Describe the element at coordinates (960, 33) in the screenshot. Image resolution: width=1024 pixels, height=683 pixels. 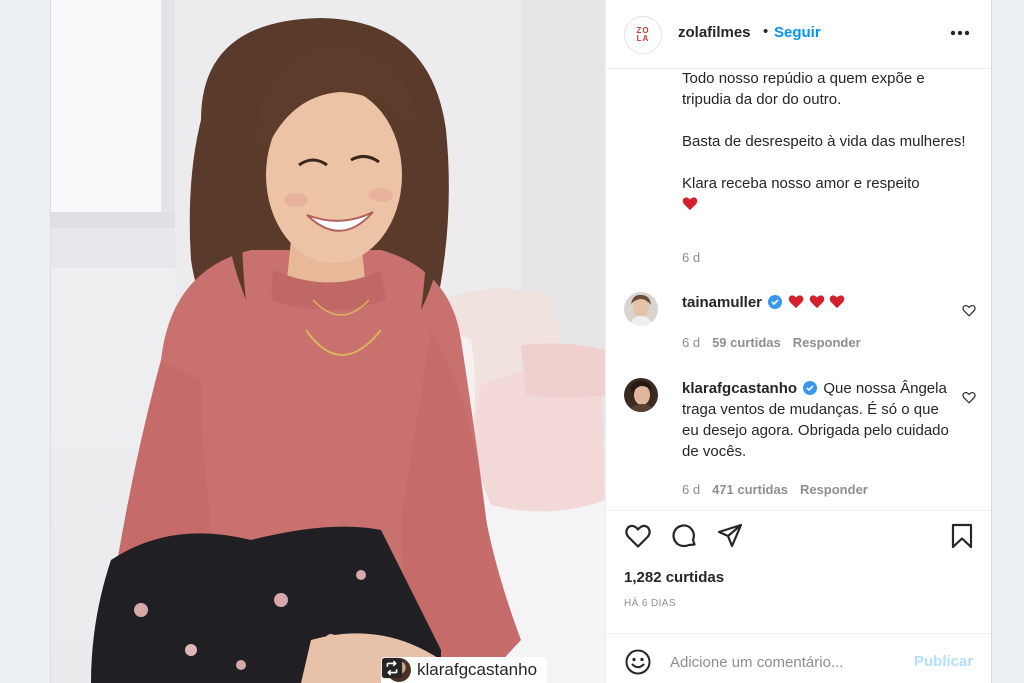
I see `more-icon` at that location.